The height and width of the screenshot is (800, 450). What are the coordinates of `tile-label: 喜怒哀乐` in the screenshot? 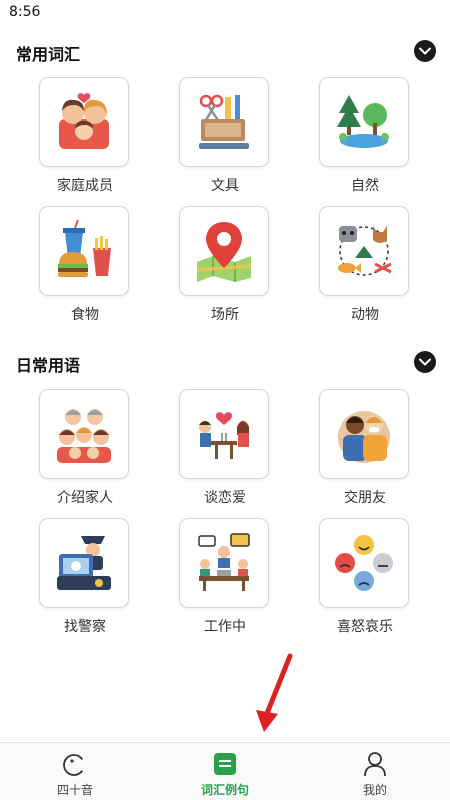 It's located at (365, 627).